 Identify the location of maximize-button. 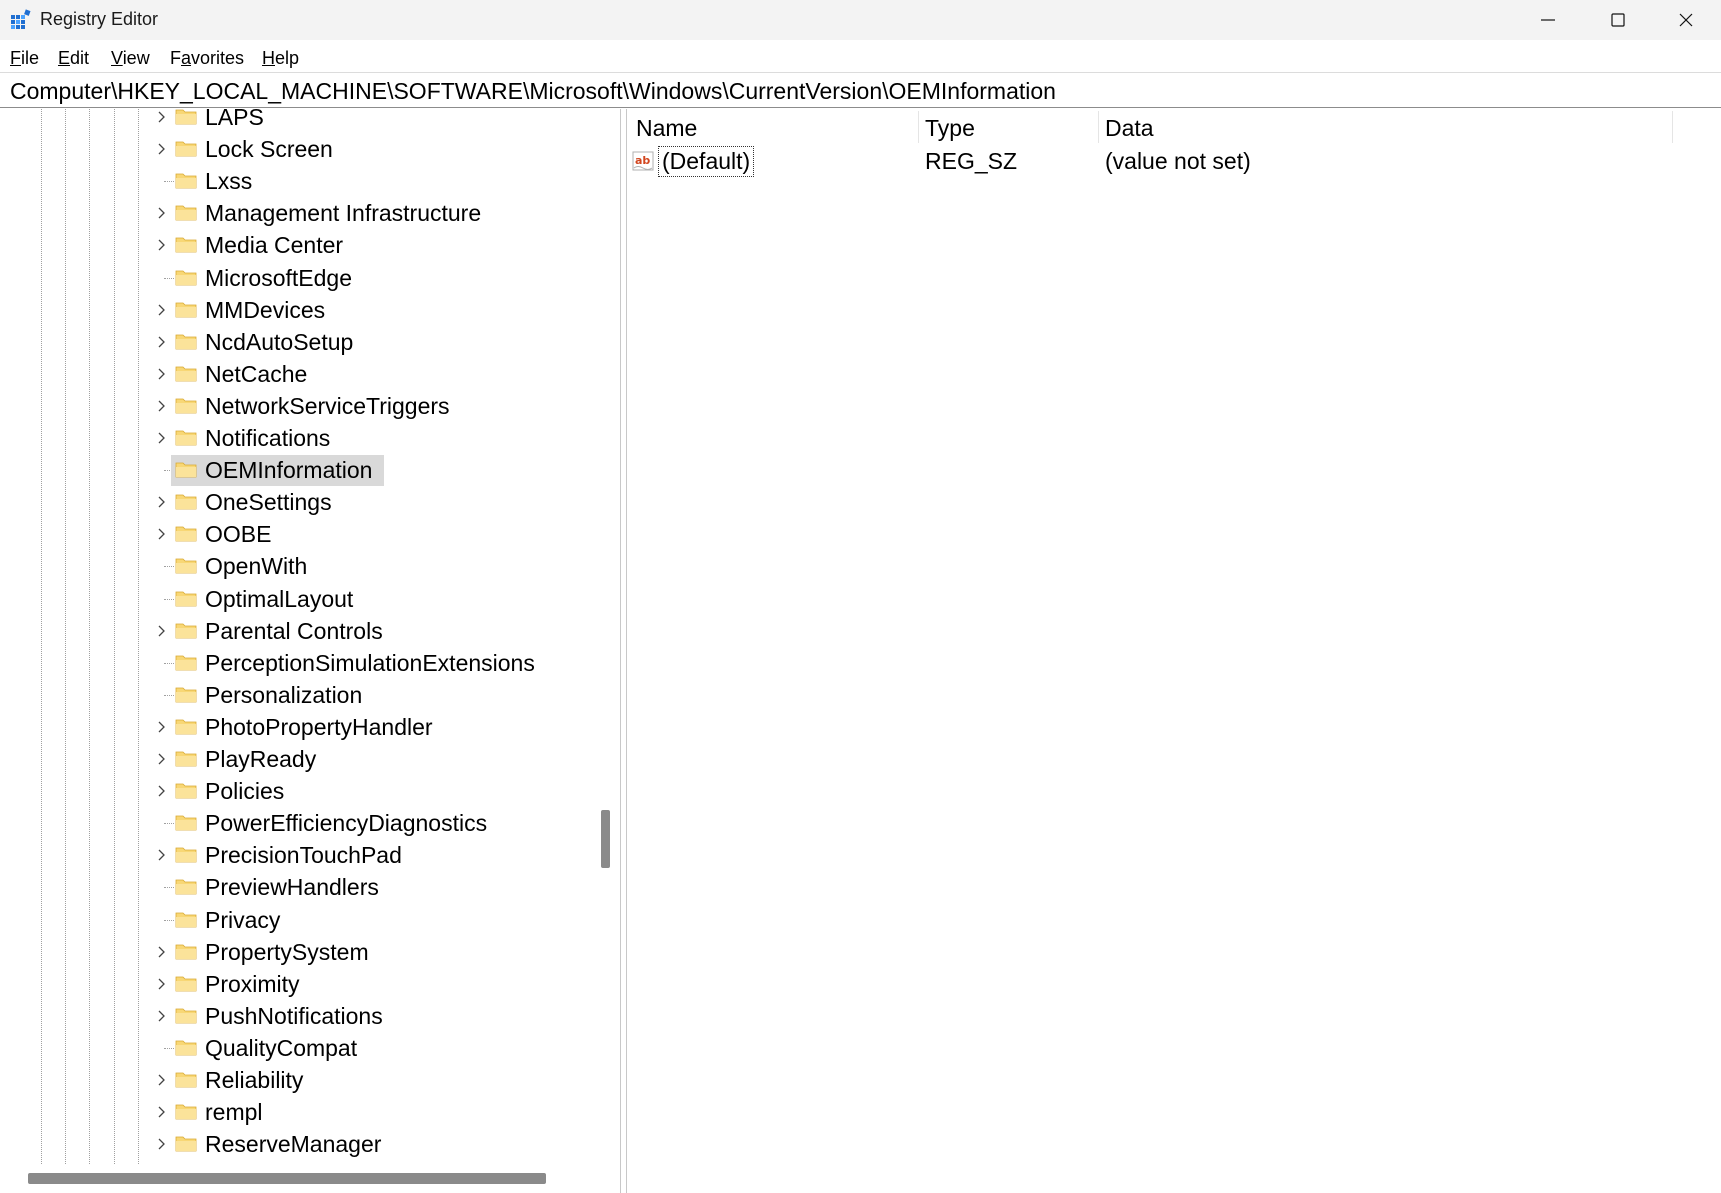
(1618, 20).